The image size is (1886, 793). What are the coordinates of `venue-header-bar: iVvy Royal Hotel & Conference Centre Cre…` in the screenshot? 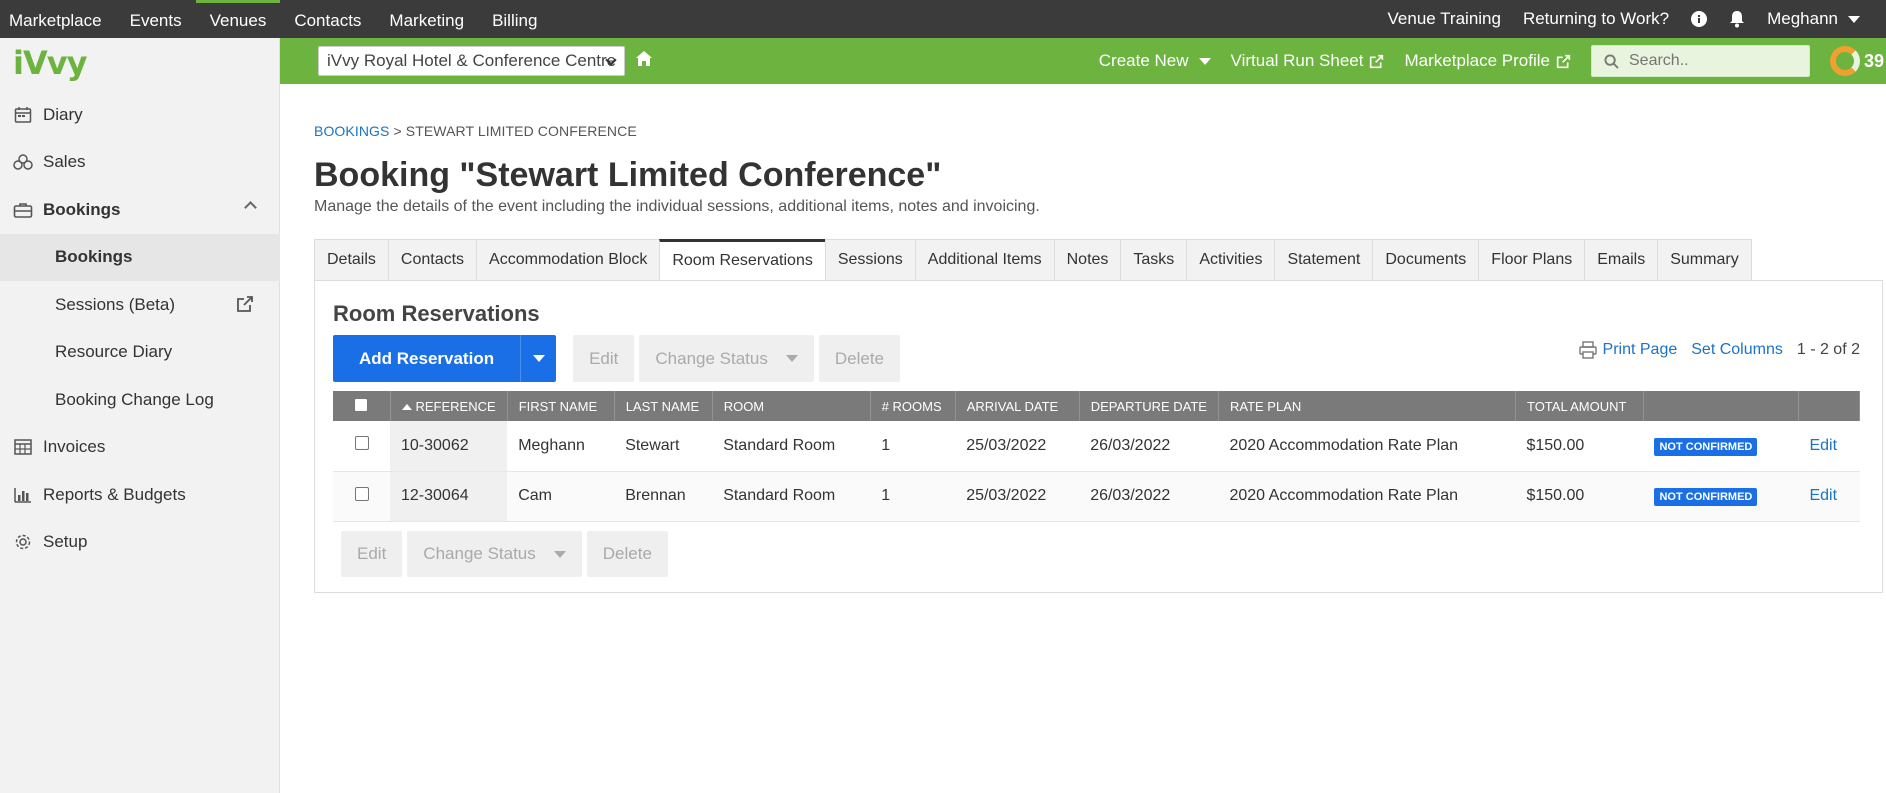 It's located at (1083, 61).